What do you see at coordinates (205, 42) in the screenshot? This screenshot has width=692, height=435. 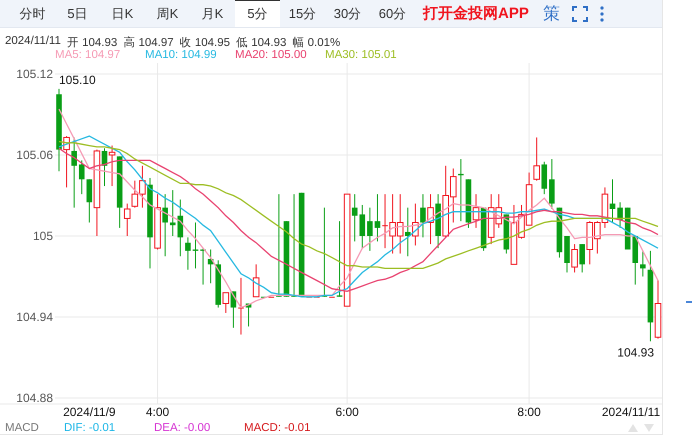 I see `quote-field: 收 104.95` at bounding box center [205, 42].